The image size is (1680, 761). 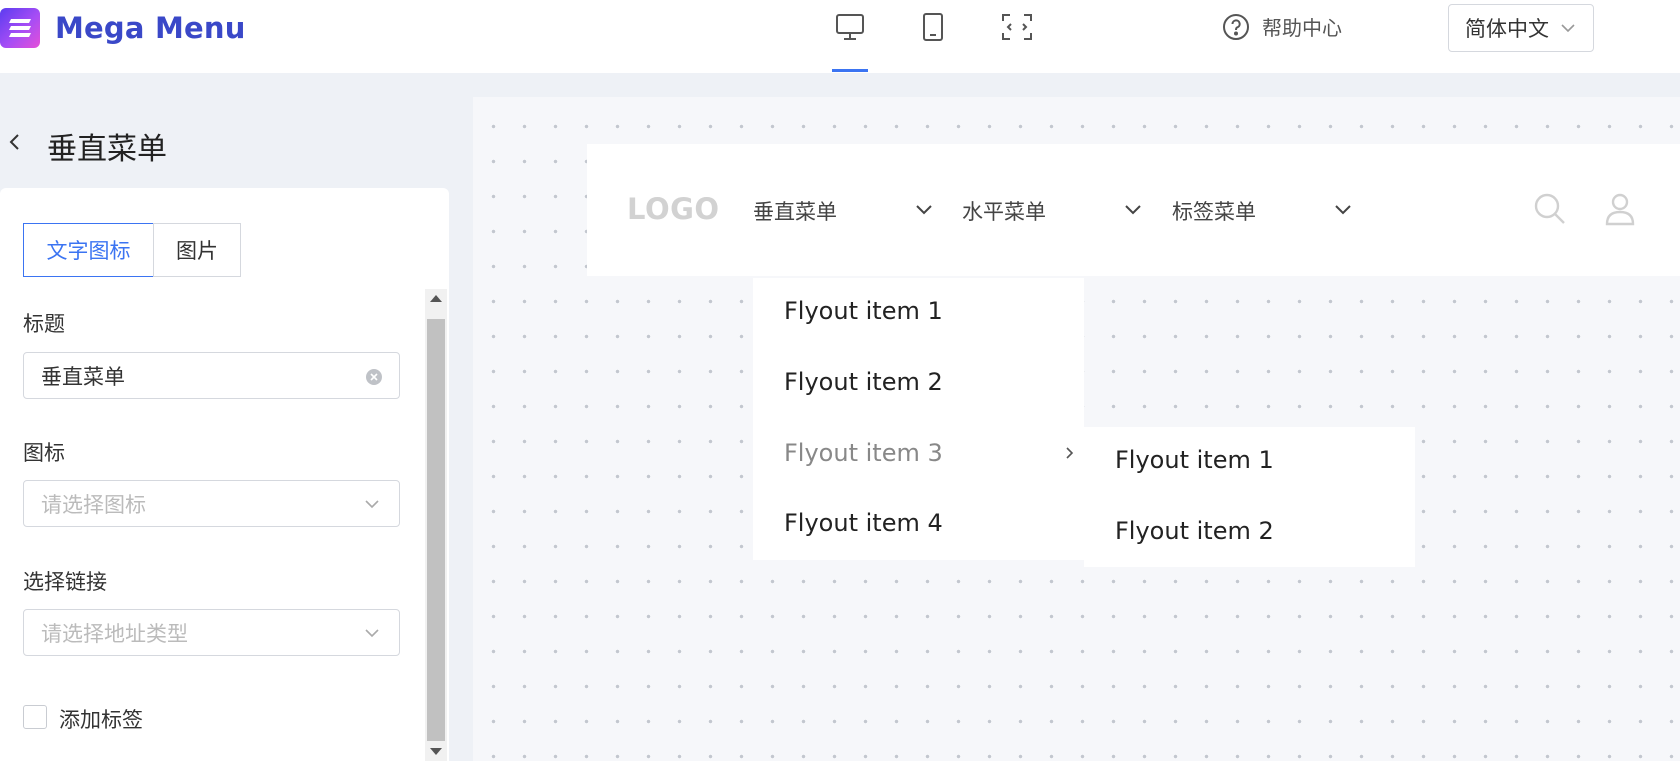 I want to click on submenu-item: Flyout item 2, so click(x=1194, y=531).